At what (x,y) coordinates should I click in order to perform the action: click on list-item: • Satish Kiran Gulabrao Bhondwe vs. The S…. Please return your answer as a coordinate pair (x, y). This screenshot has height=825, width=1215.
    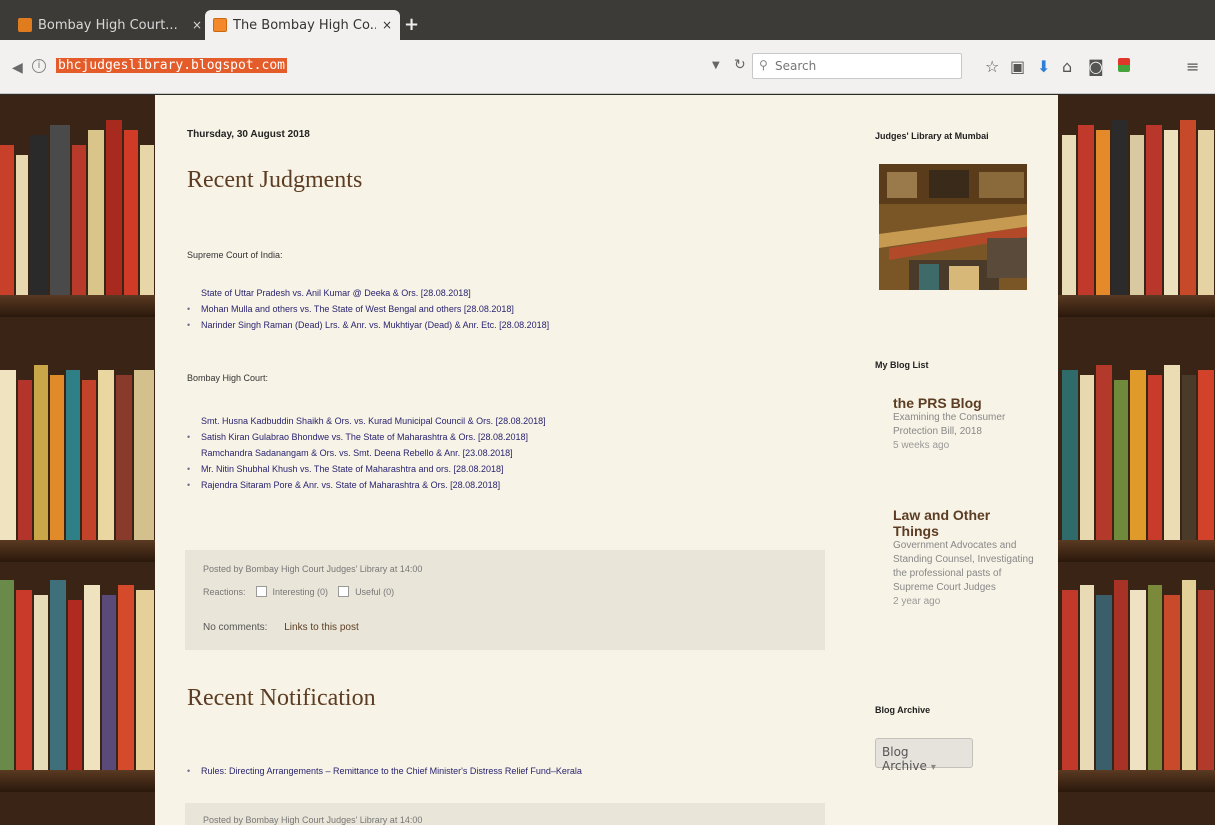
    Looking at the image, I should click on (366, 437).